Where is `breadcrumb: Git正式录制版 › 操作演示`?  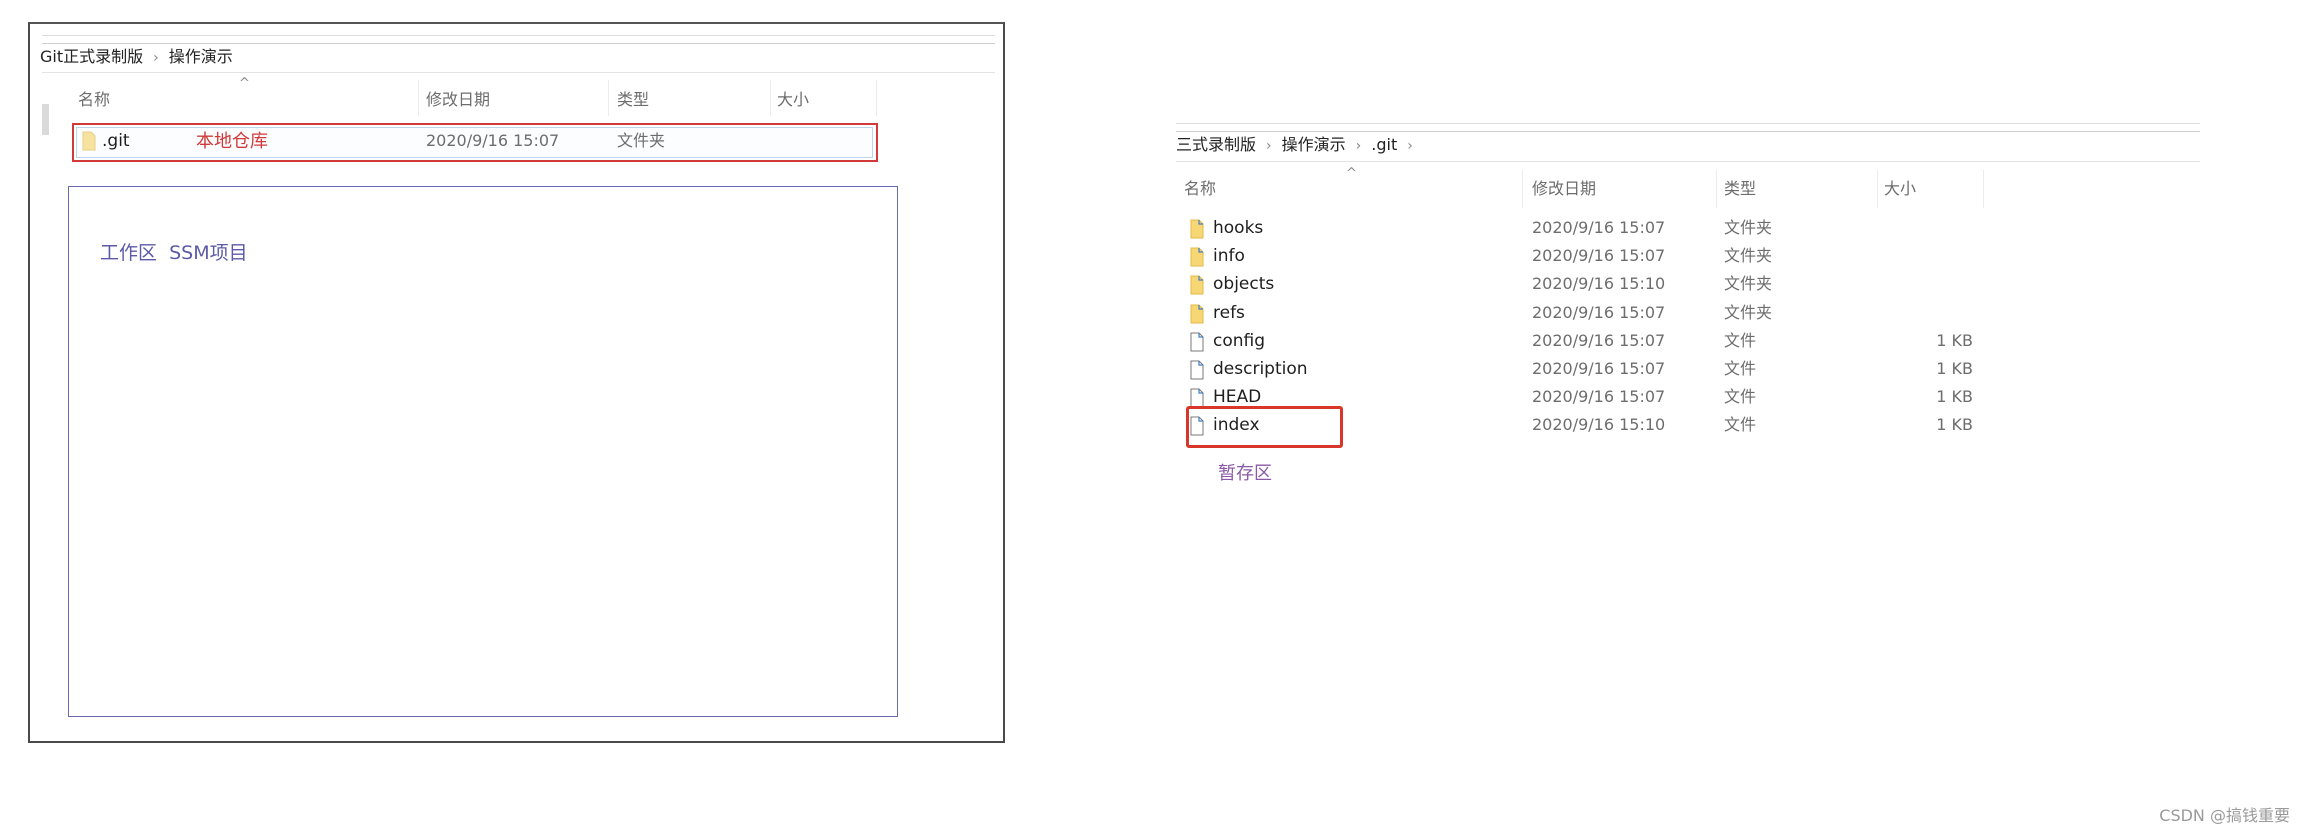 breadcrumb: Git正式录制版 › 操作演示 is located at coordinates (136, 57).